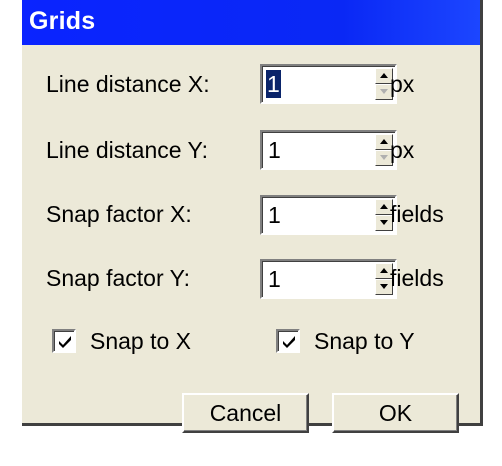 This screenshot has width=502, height=466. What do you see at coordinates (417, 214) in the screenshot?
I see `snap-factor-x-unit: fields` at bounding box center [417, 214].